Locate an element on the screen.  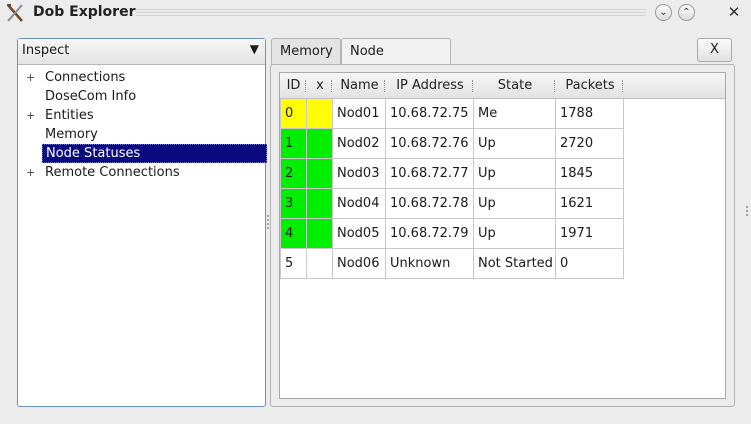
window-title: Dob Explorer is located at coordinates (84, 12).